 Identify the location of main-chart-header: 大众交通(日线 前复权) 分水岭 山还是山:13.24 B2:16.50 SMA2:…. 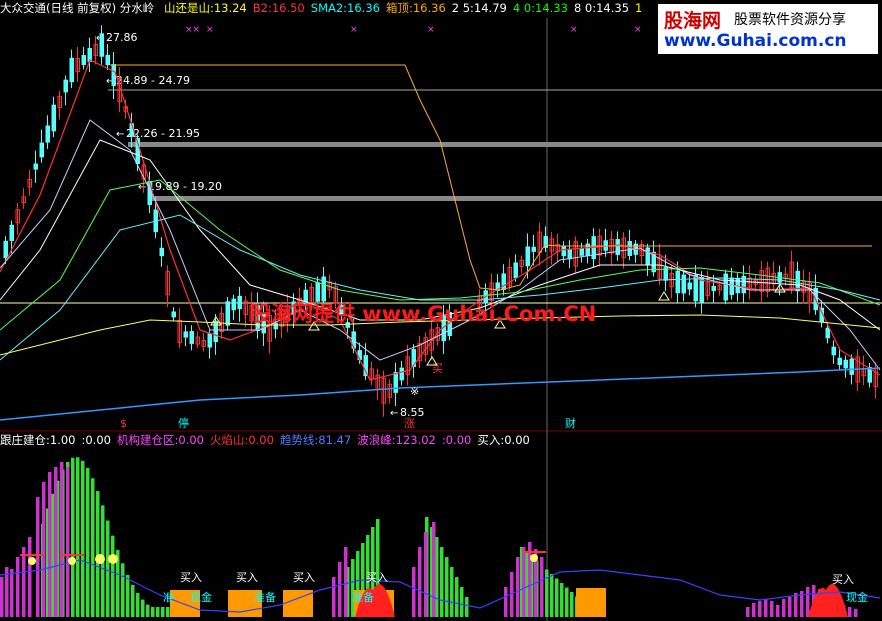
(327, 8).